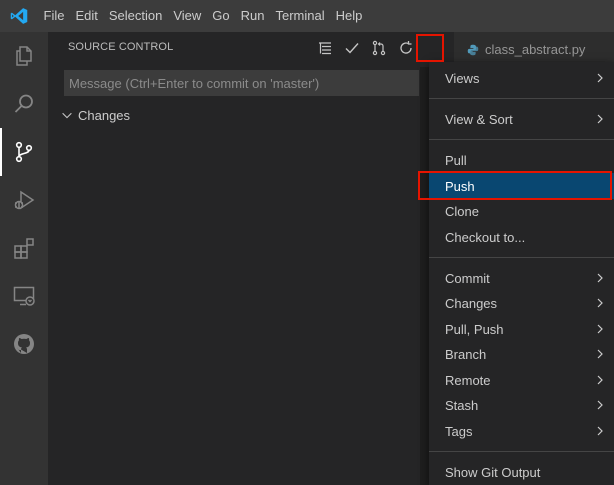  Describe the element at coordinates (300, 16) in the screenshot. I see `menu-terminal: Terminal` at that location.